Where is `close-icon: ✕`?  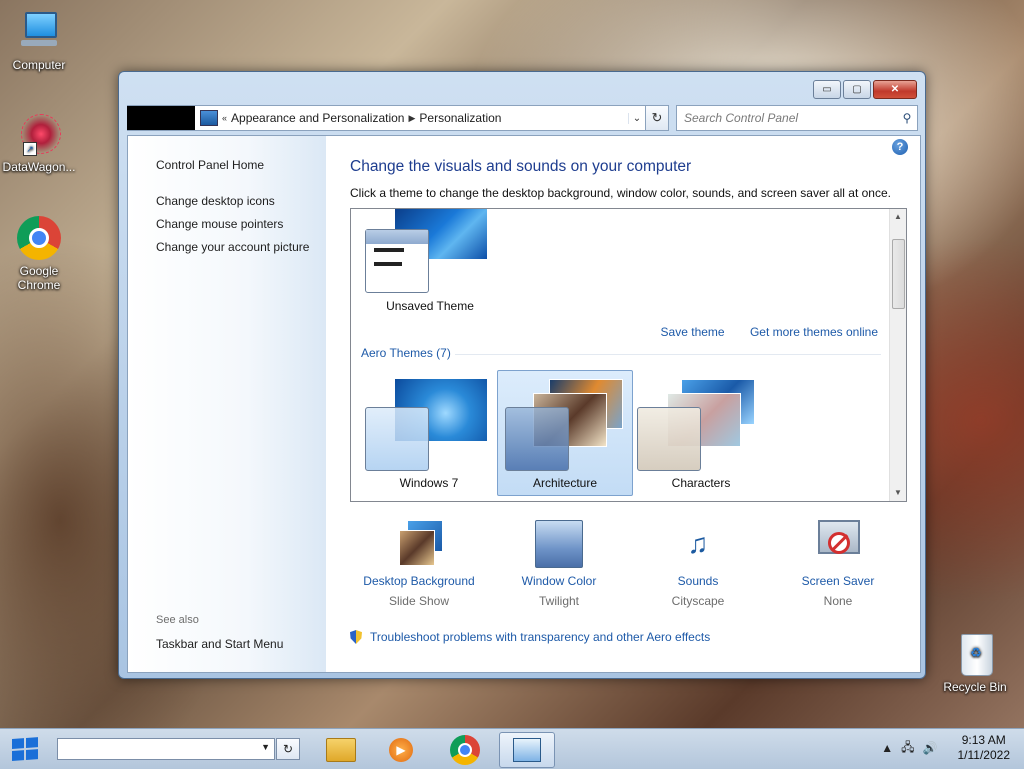 close-icon: ✕ is located at coordinates (895, 89).